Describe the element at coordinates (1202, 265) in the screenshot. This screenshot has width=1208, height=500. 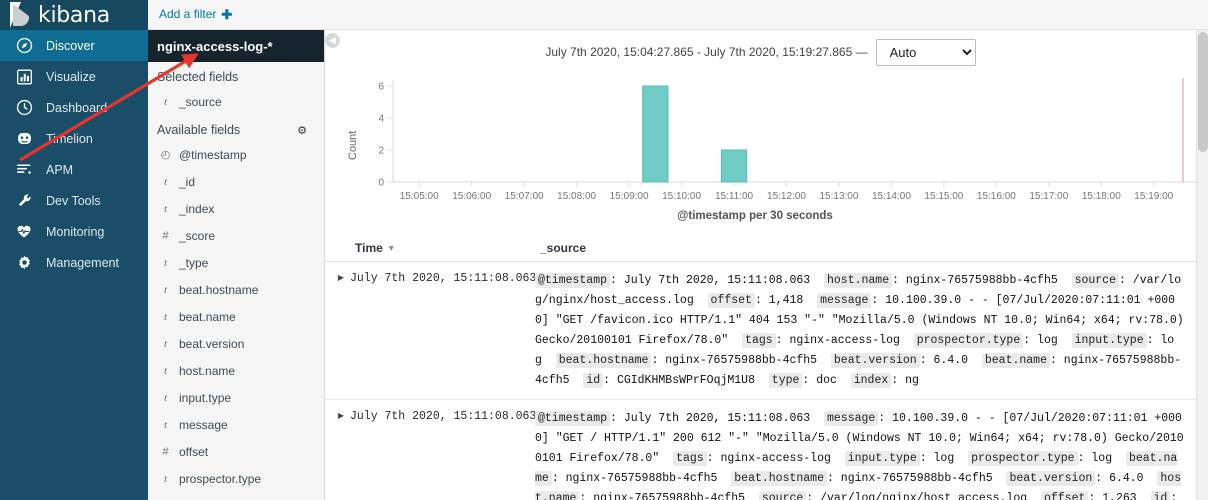
I see `vertical-scrollbar` at that location.